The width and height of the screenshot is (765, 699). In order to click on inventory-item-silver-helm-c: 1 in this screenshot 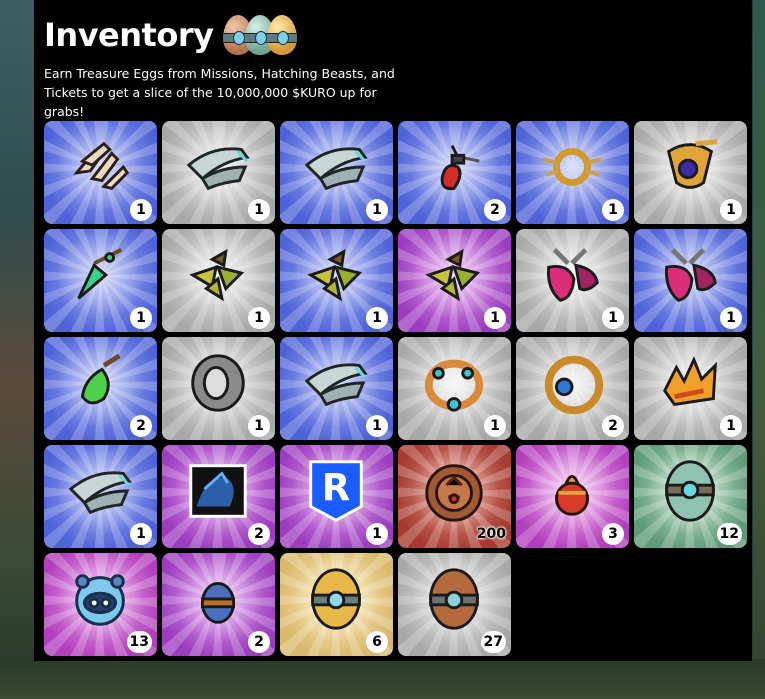, I will do `click(100, 496)`.